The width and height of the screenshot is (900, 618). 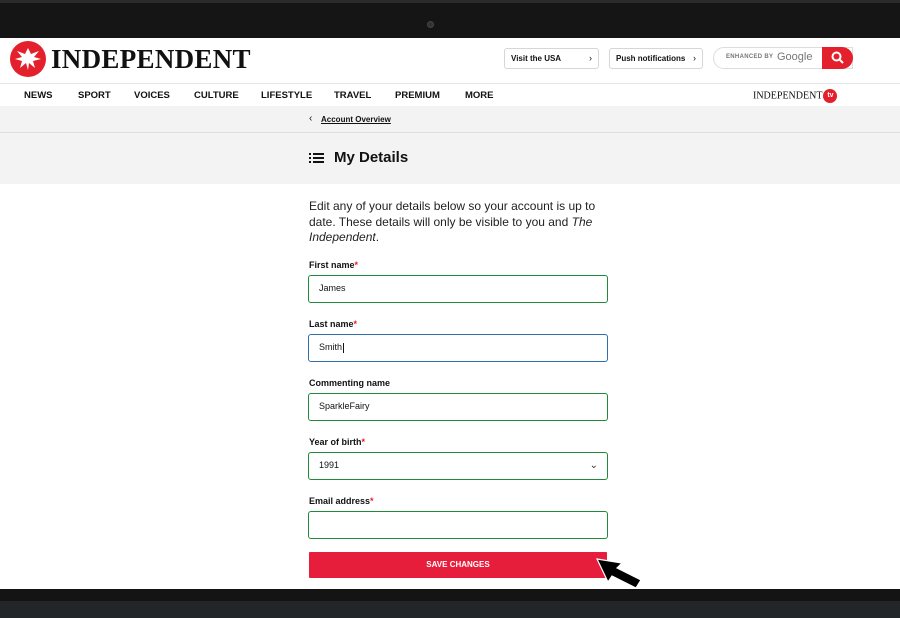 What do you see at coordinates (28, 59) in the screenshot?
I see `eagle-logo-icon` at bounding box center [28, 59].